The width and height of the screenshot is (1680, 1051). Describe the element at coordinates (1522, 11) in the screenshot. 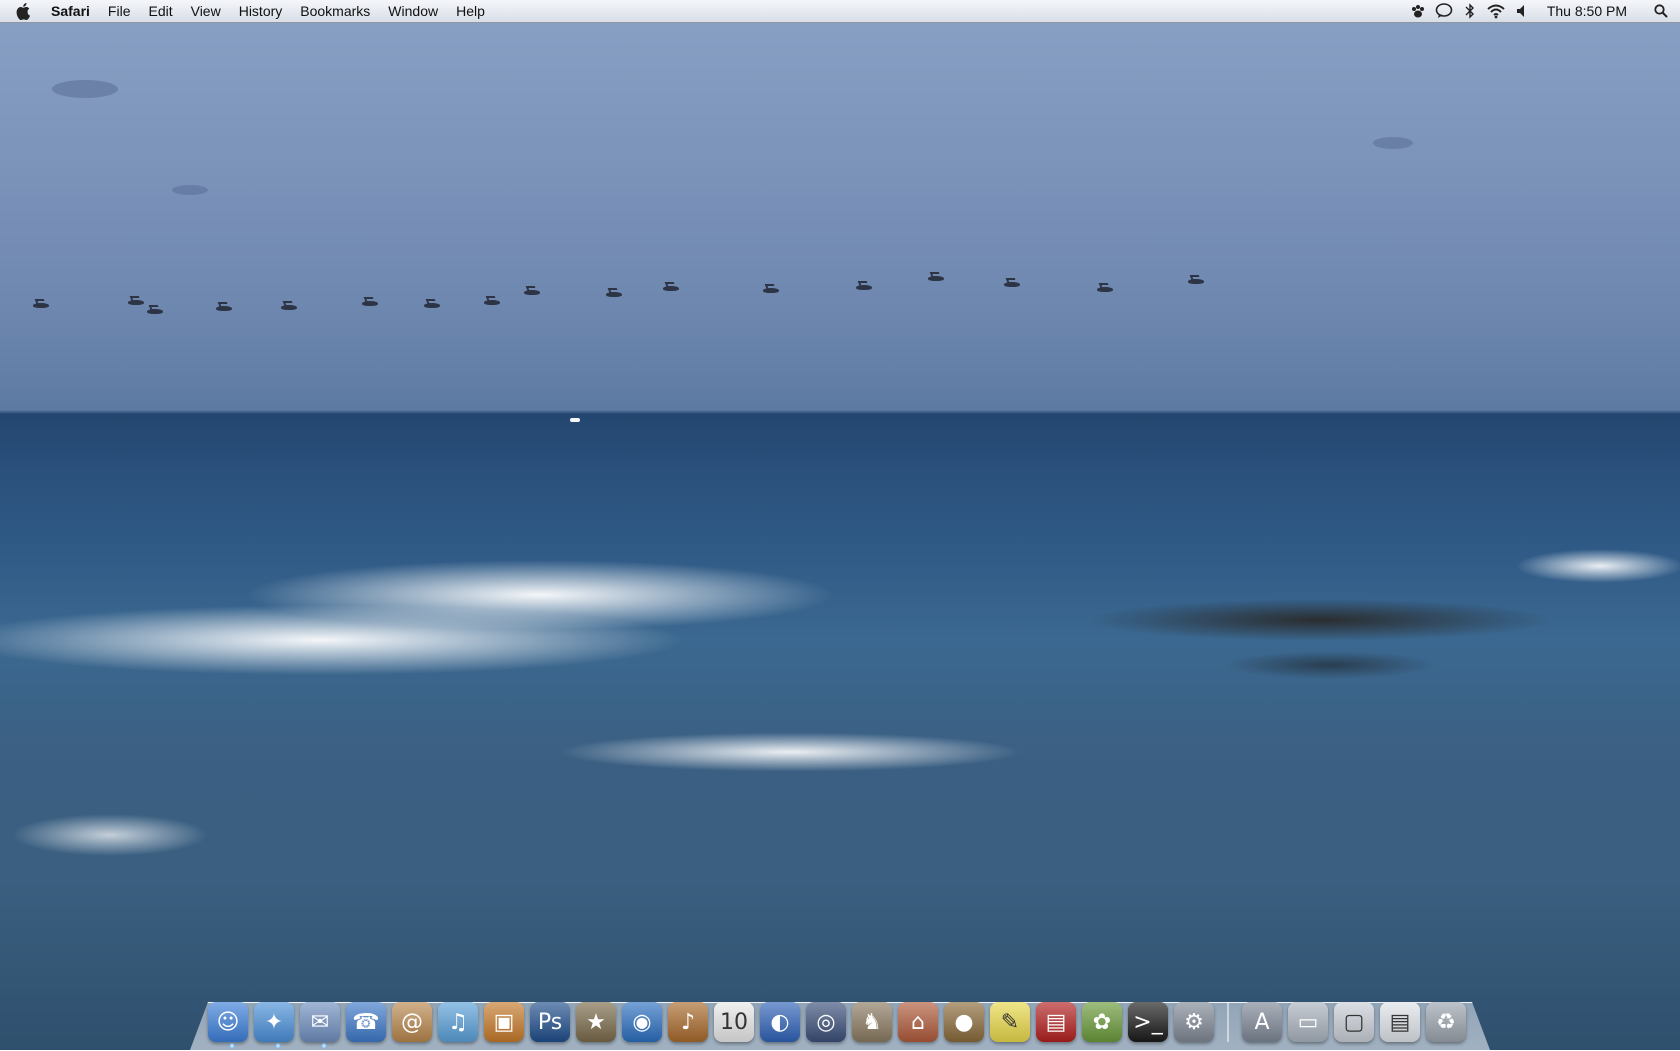

I see `volume-icon` at that location.